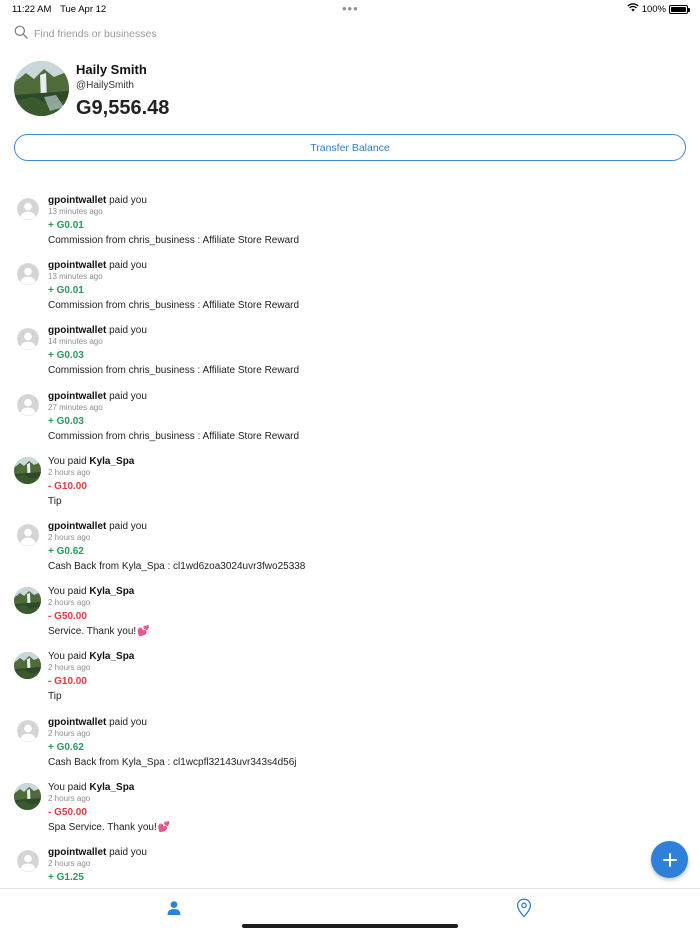 The width and height of the screenshot is (700, 934). I want to click on avatar, so click(41, 88).